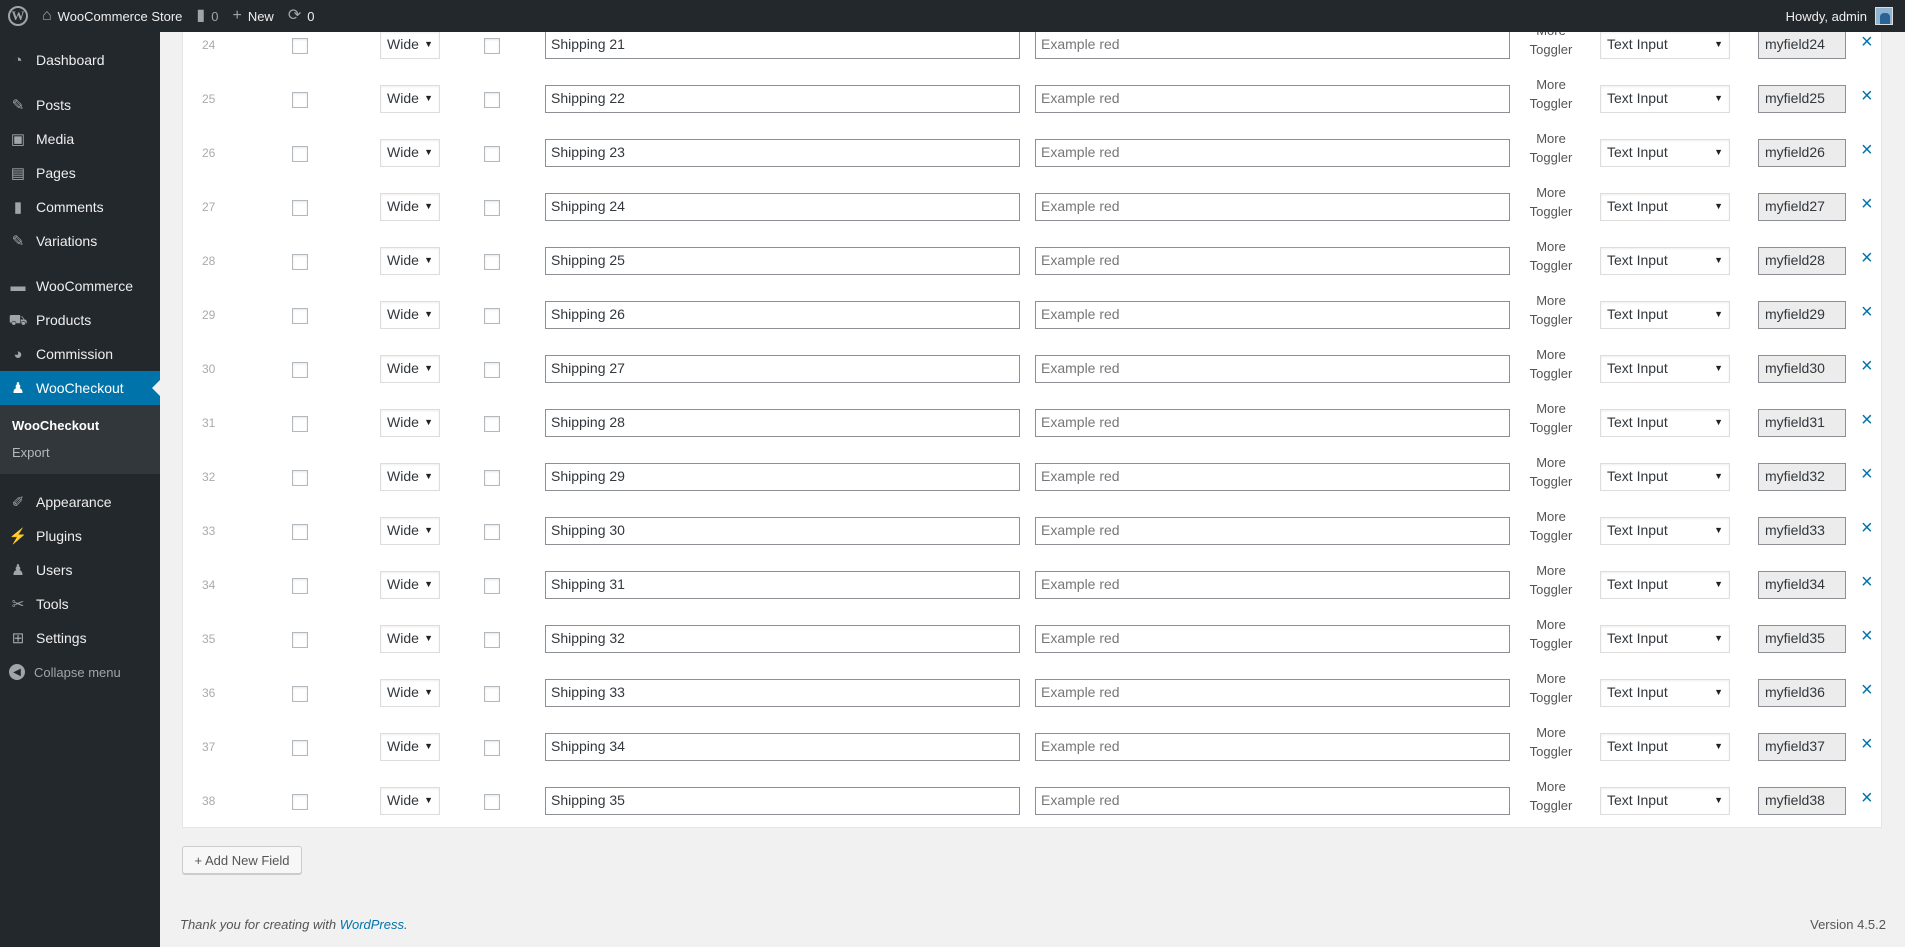 The image size is (1905, 947). What do you see at coordinates (18, 16) in the screenshot?
I see `wordpress-logo-button: W` at bounding box center [18, 16].